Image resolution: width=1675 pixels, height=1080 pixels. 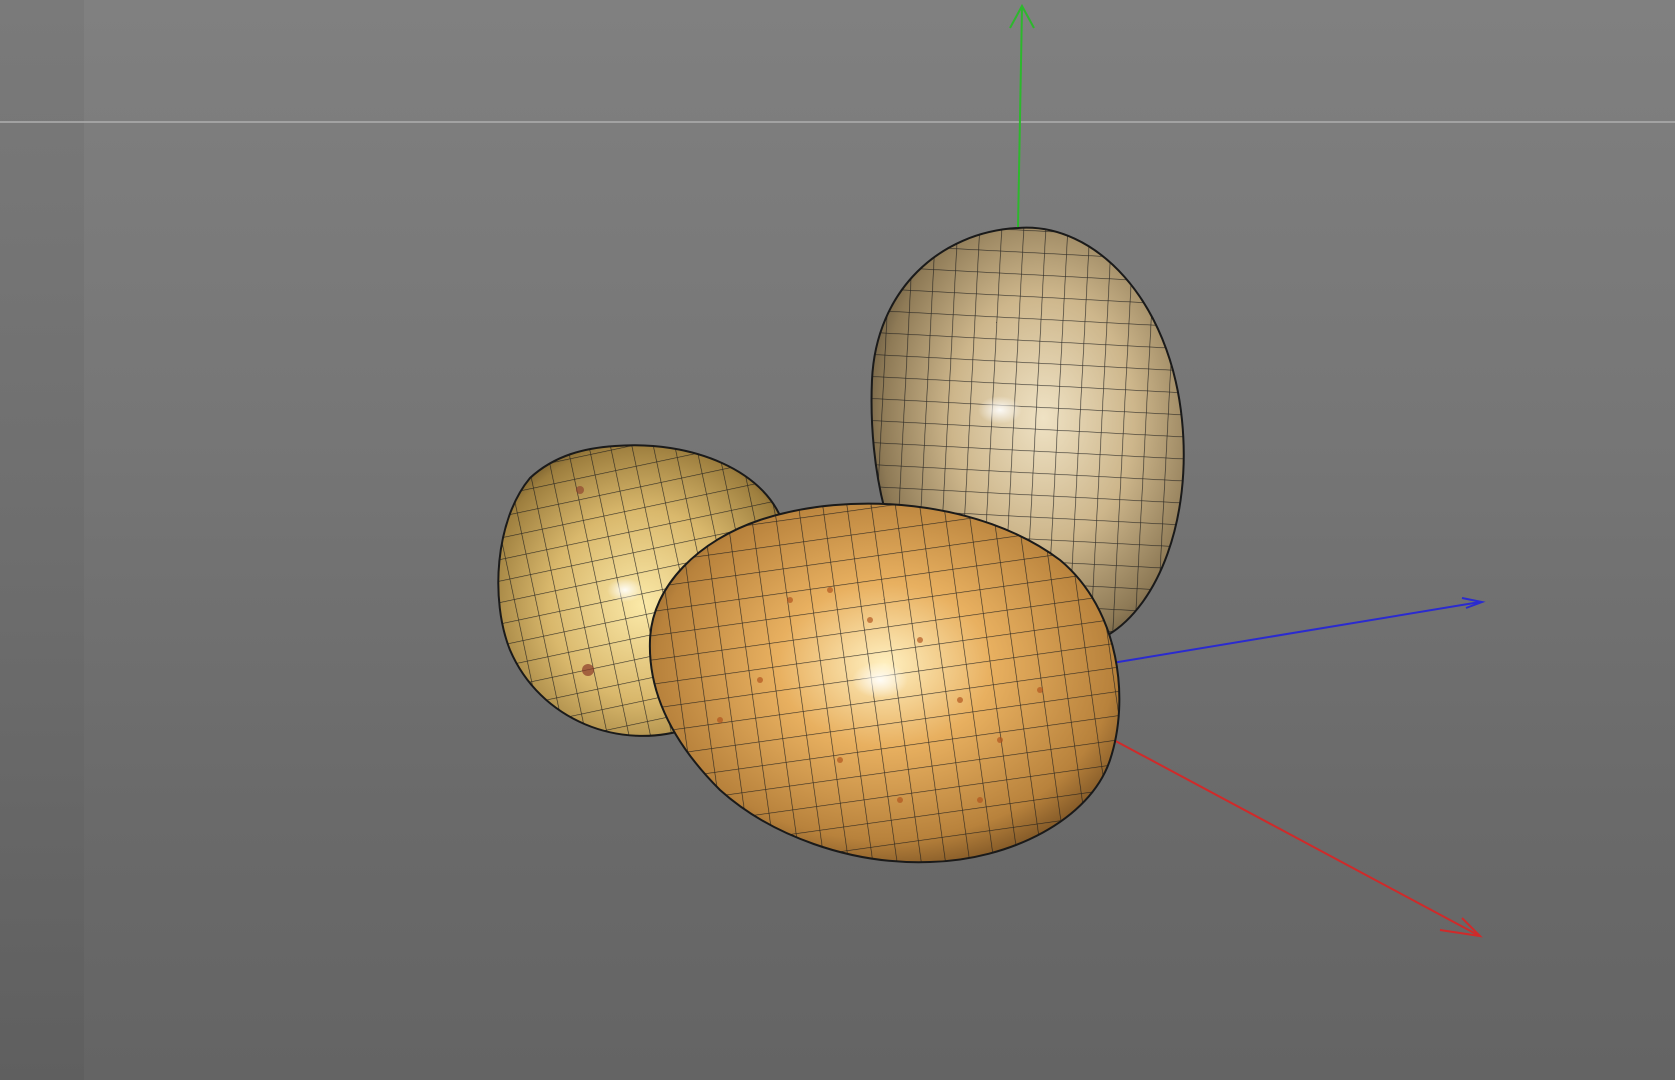 What do you see at coordinates (1022, 116) in the screenshot?
I see `y-axis-gizmo` at bounding box center [1022, 116].